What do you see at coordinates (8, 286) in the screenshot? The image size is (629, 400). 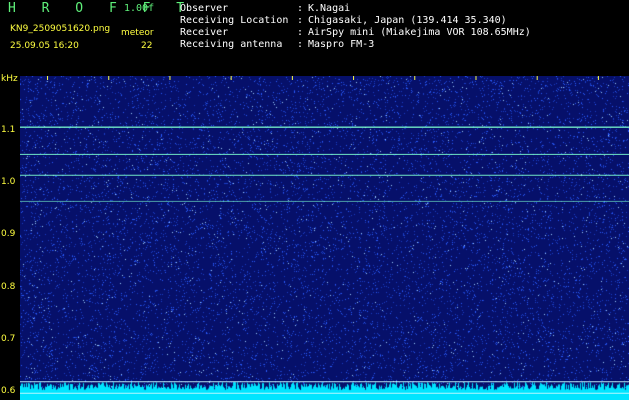 I see `y-tick-label: 0.8` at bounding box center [8, 286].